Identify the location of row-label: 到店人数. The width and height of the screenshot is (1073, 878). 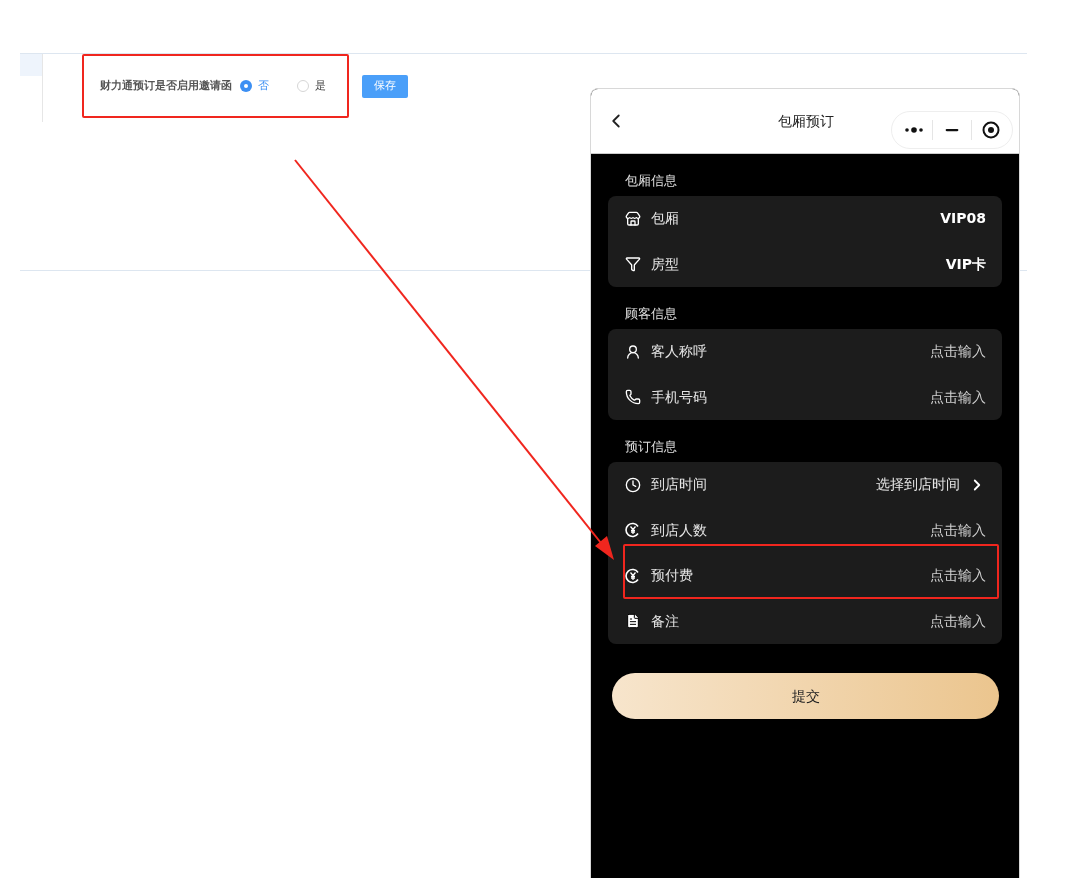
(679, 530).